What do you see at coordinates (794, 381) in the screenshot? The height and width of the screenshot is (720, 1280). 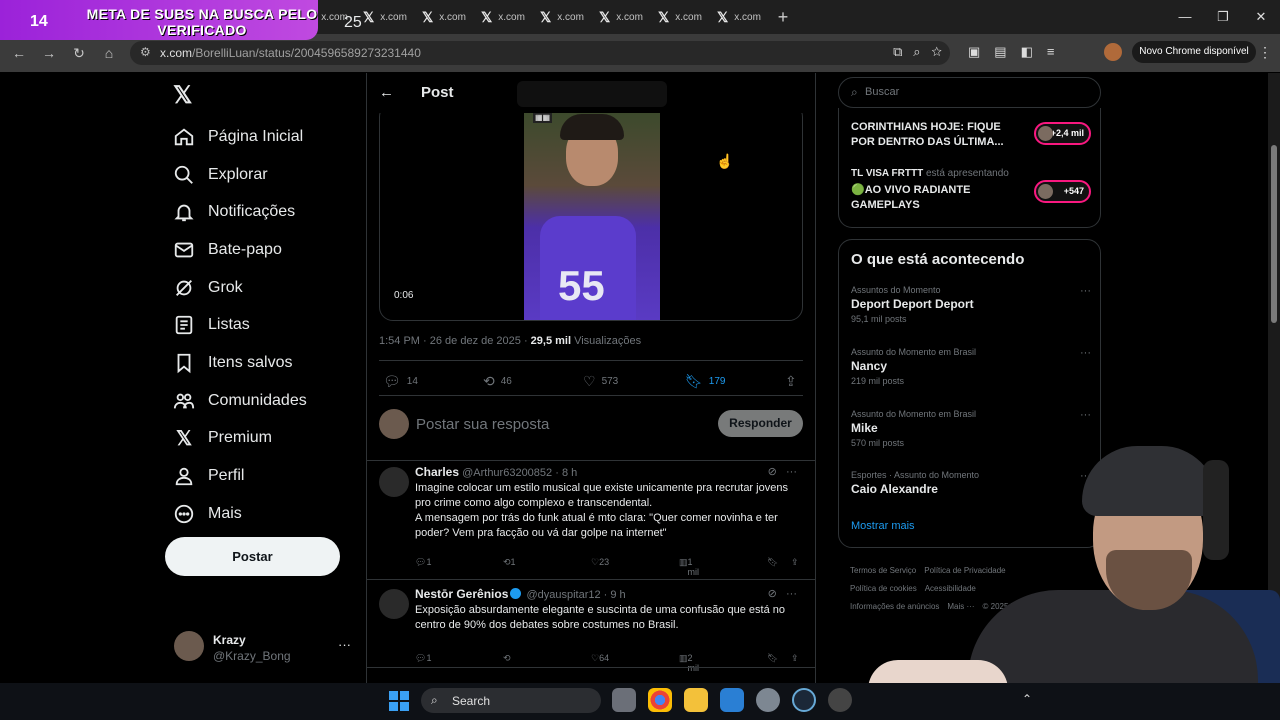 I see `share-action: ⇪` at bounding box center [794, 381].